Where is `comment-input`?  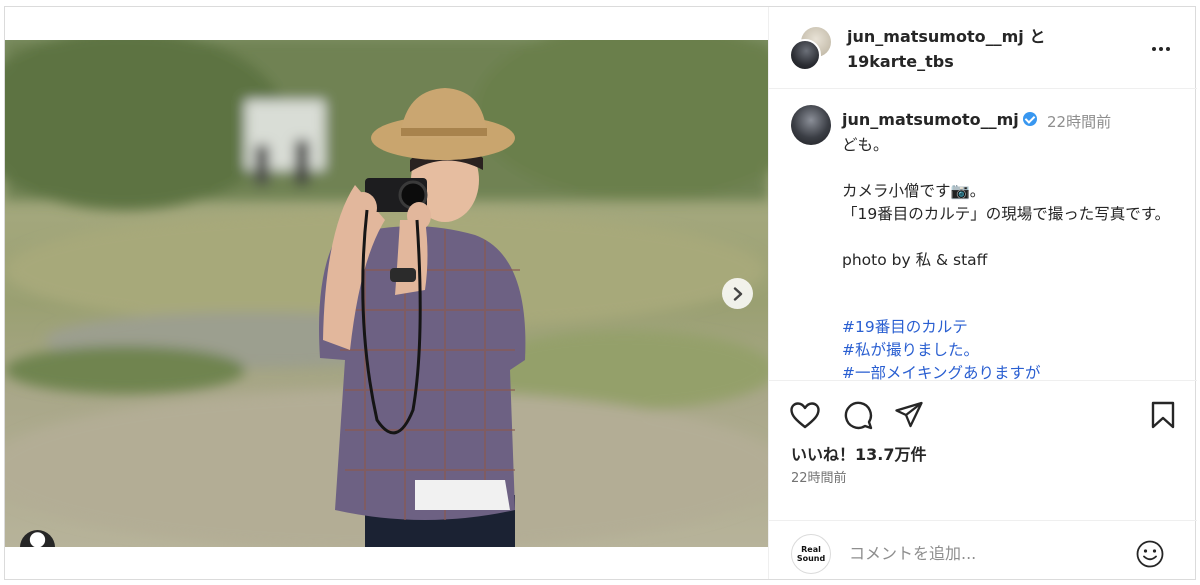
comment-input is located at coordinates (989, 553).